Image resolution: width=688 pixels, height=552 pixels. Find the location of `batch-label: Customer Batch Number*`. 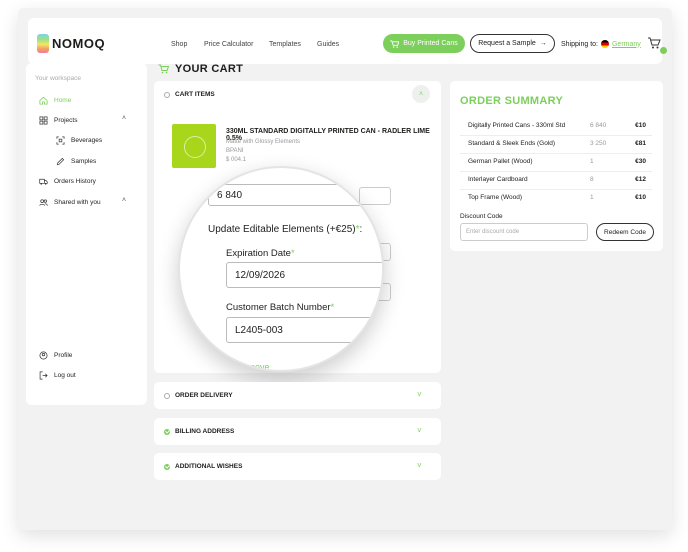

batch-label: Customer Batch Number* is located at coordinates (280, 307).